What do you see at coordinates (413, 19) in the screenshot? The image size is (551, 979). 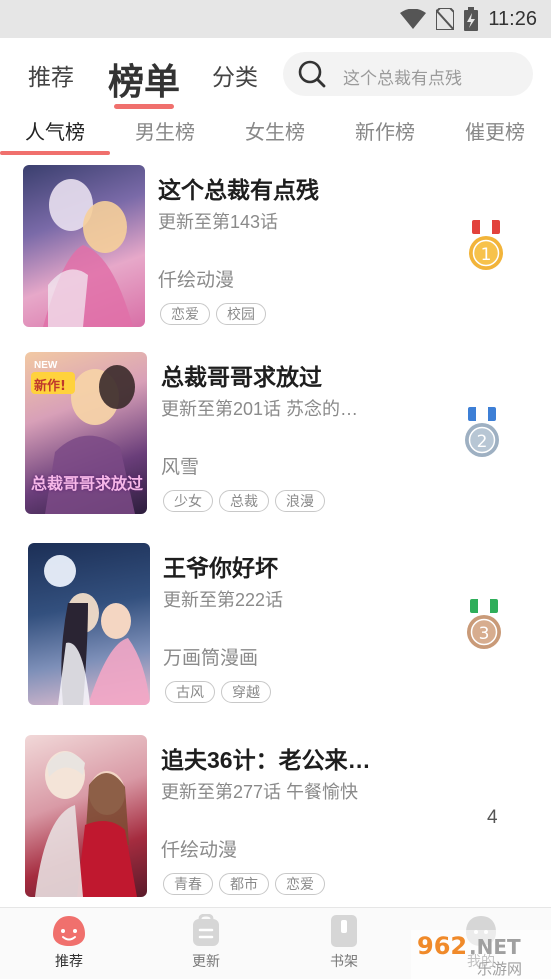 I see `wifi-icon` at bounding box center [413, 19].